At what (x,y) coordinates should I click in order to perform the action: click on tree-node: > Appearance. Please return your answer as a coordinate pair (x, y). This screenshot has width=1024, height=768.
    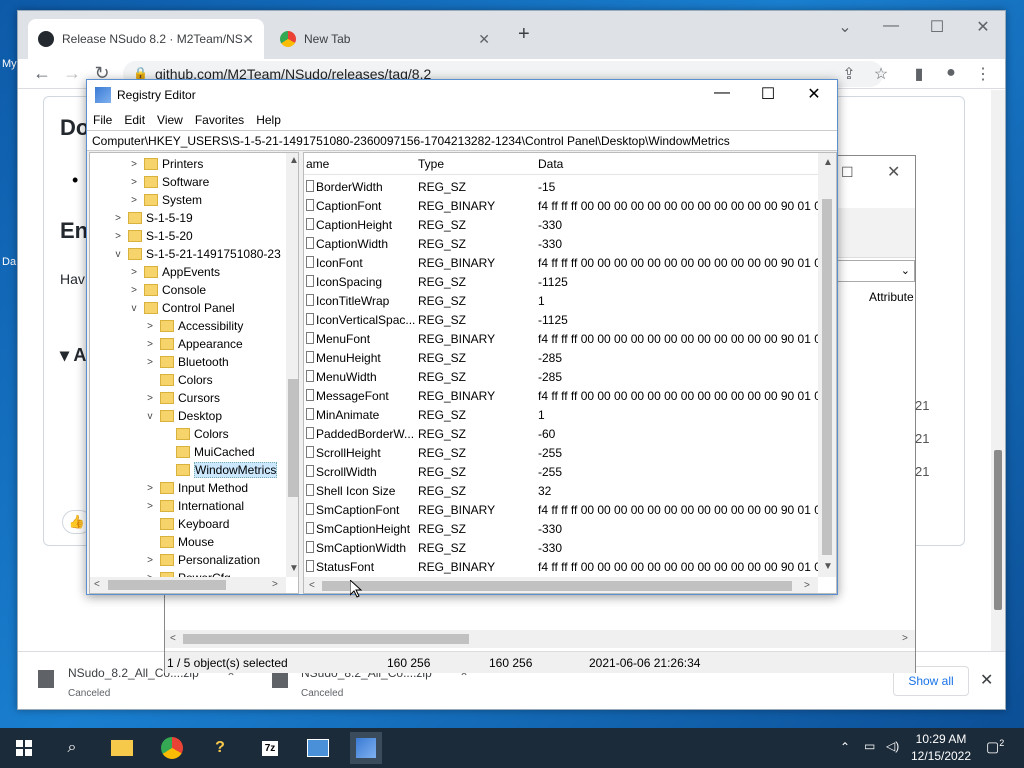
    Looking at the image, I should click on (193, 344).